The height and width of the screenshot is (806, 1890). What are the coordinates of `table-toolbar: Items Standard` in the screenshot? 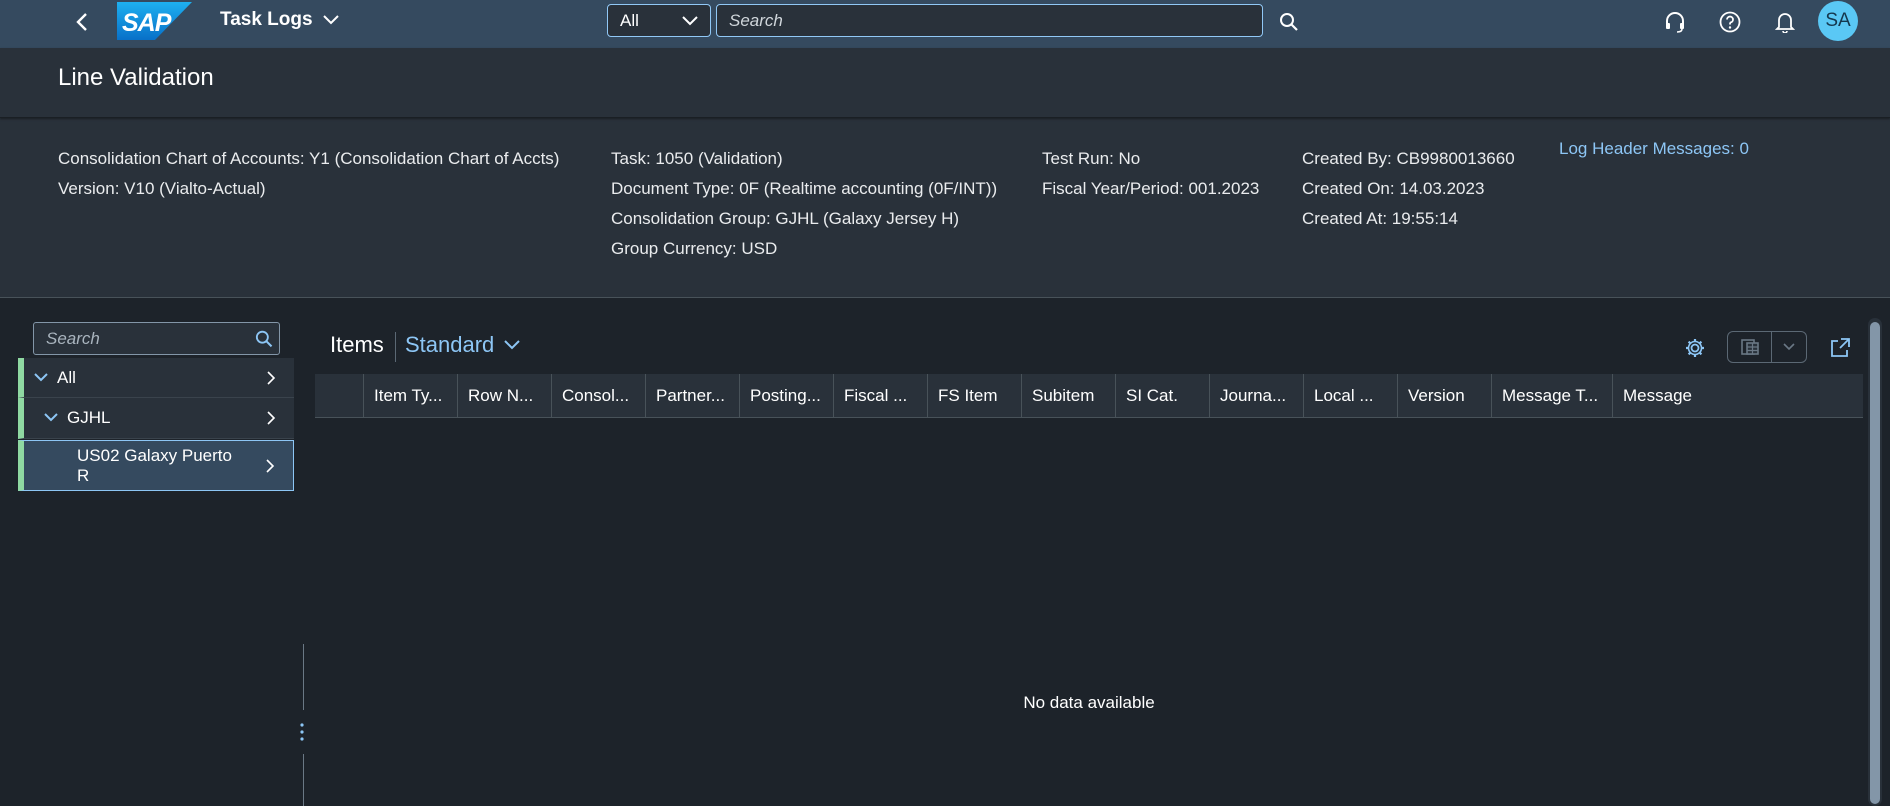 It's located at (1089, 346).